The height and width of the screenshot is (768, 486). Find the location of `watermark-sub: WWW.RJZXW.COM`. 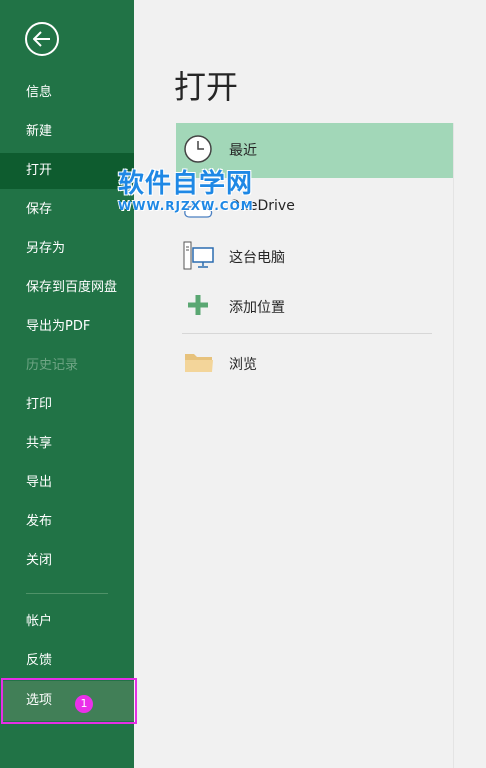

watermark-sub: WWW.RJZXW.COM is located at coordinates (186, 206).